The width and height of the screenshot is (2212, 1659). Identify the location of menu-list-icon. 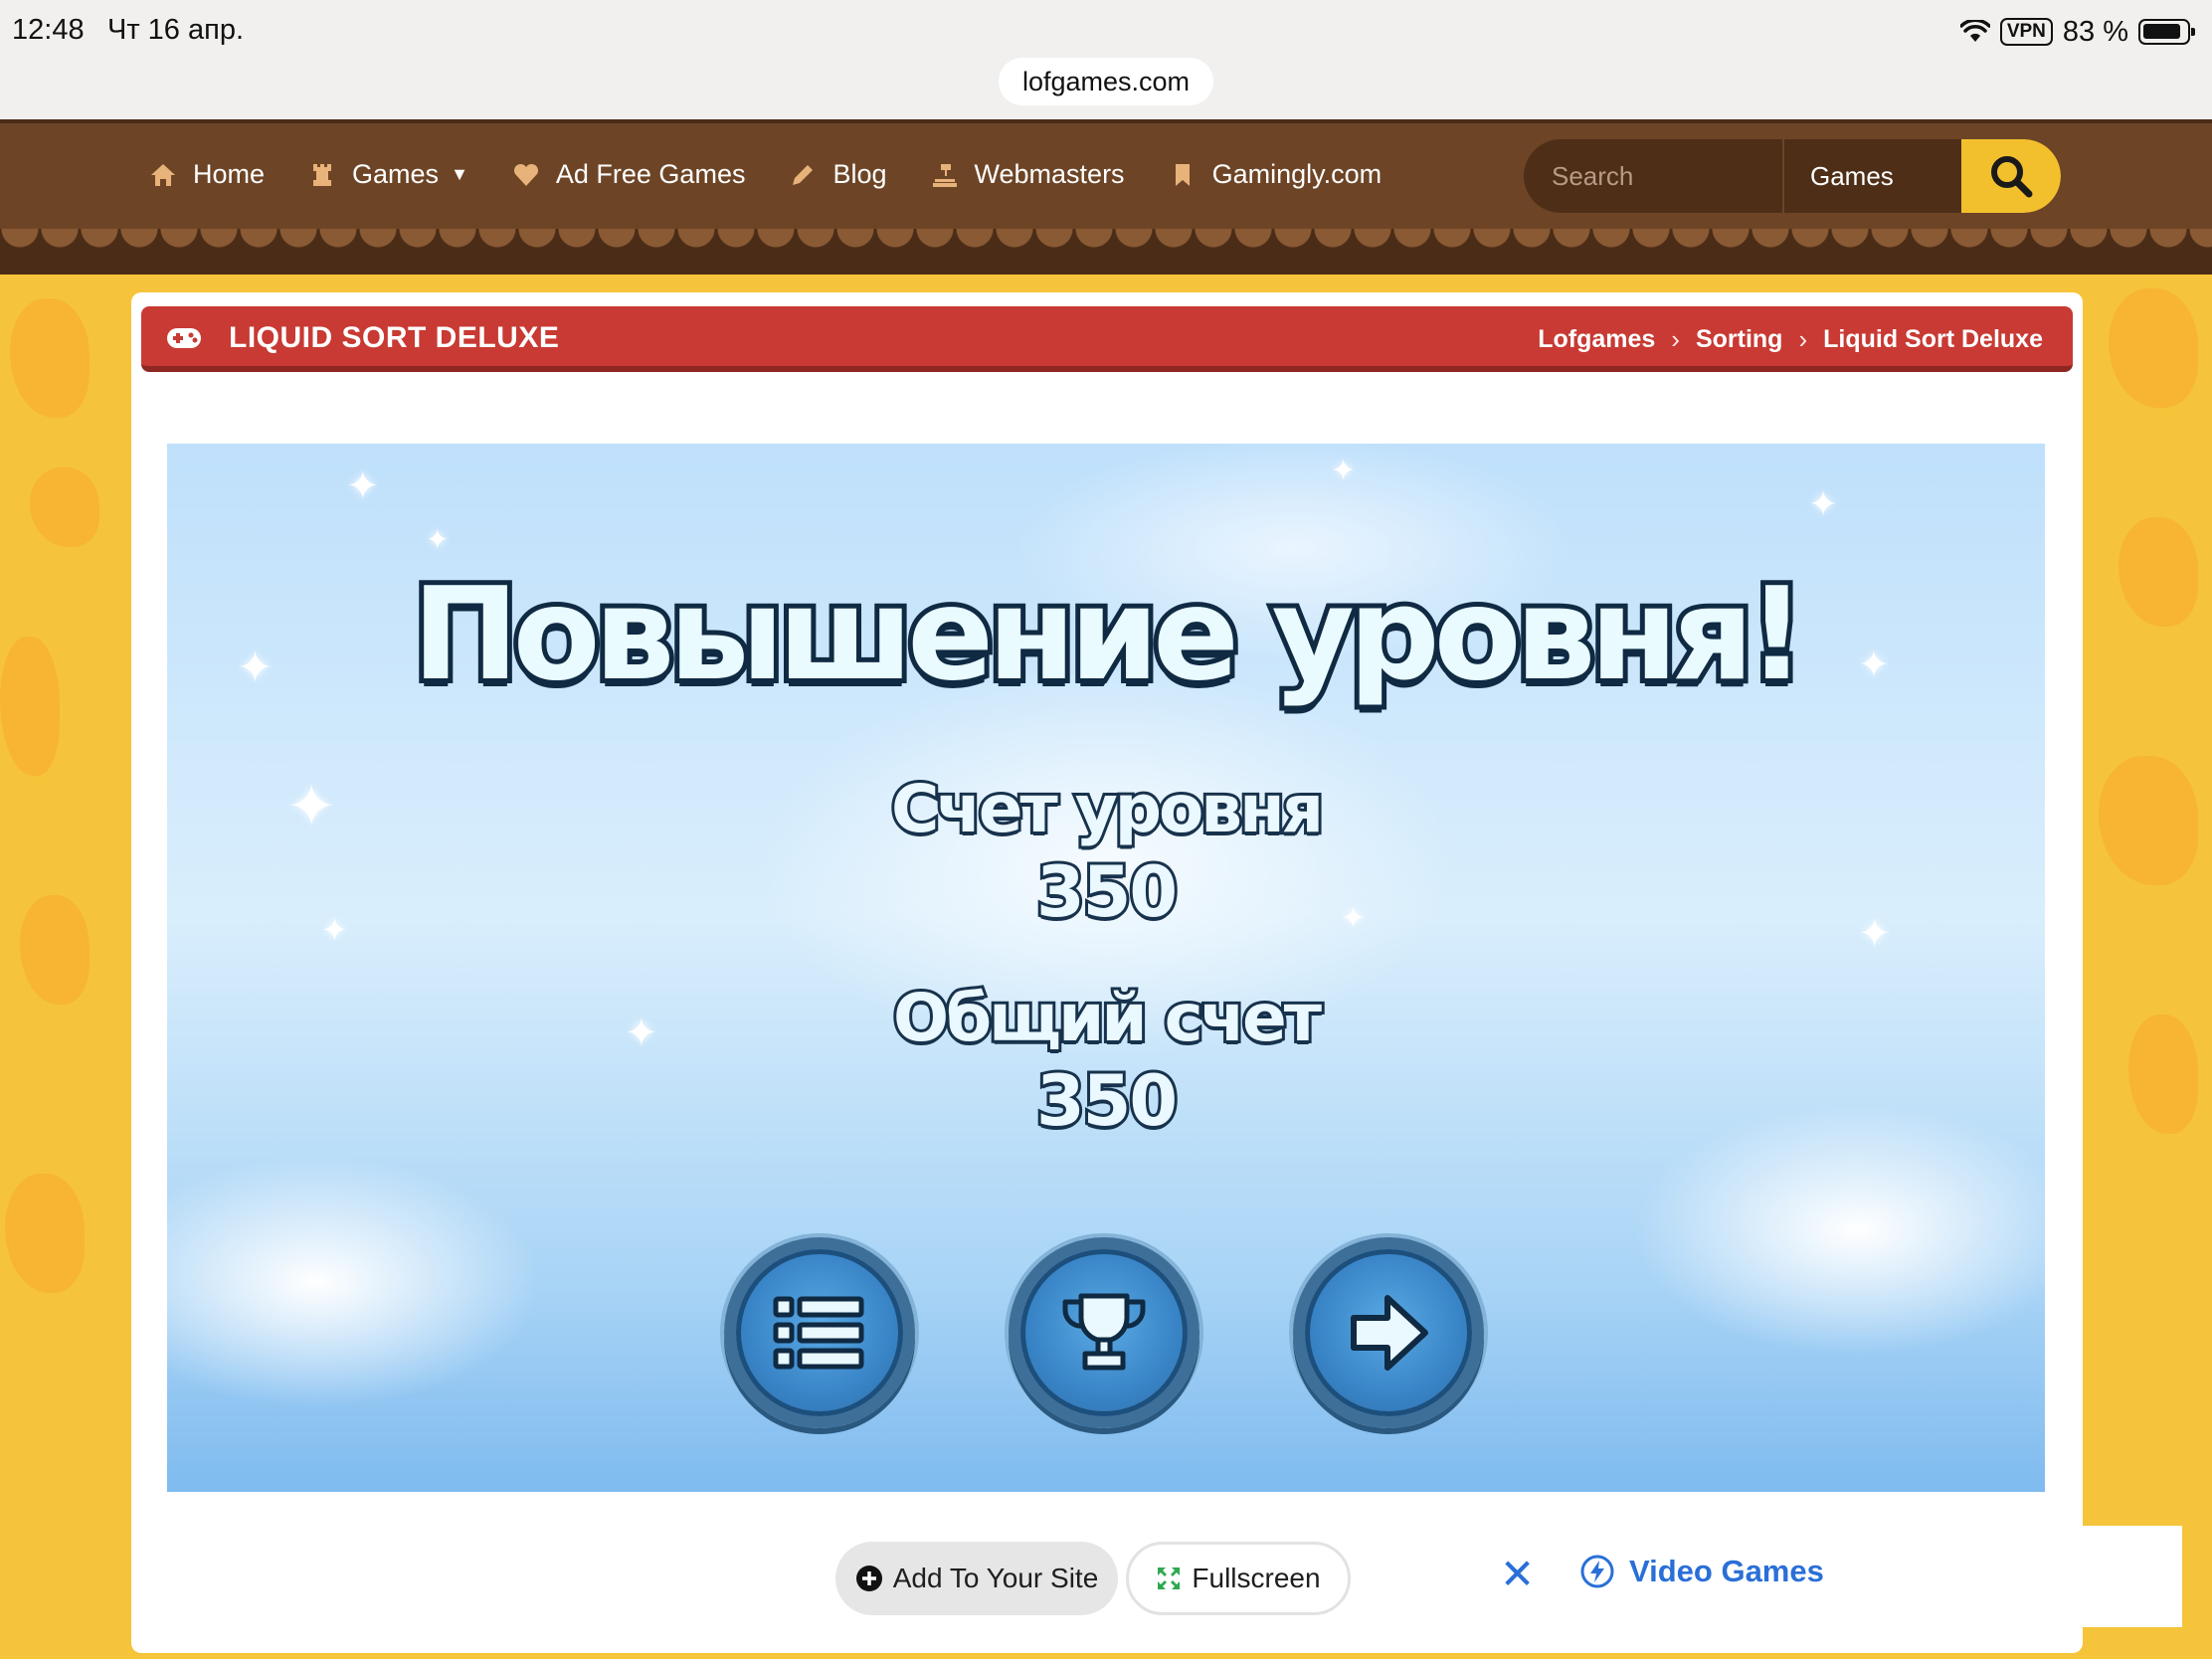
(818, 1333).